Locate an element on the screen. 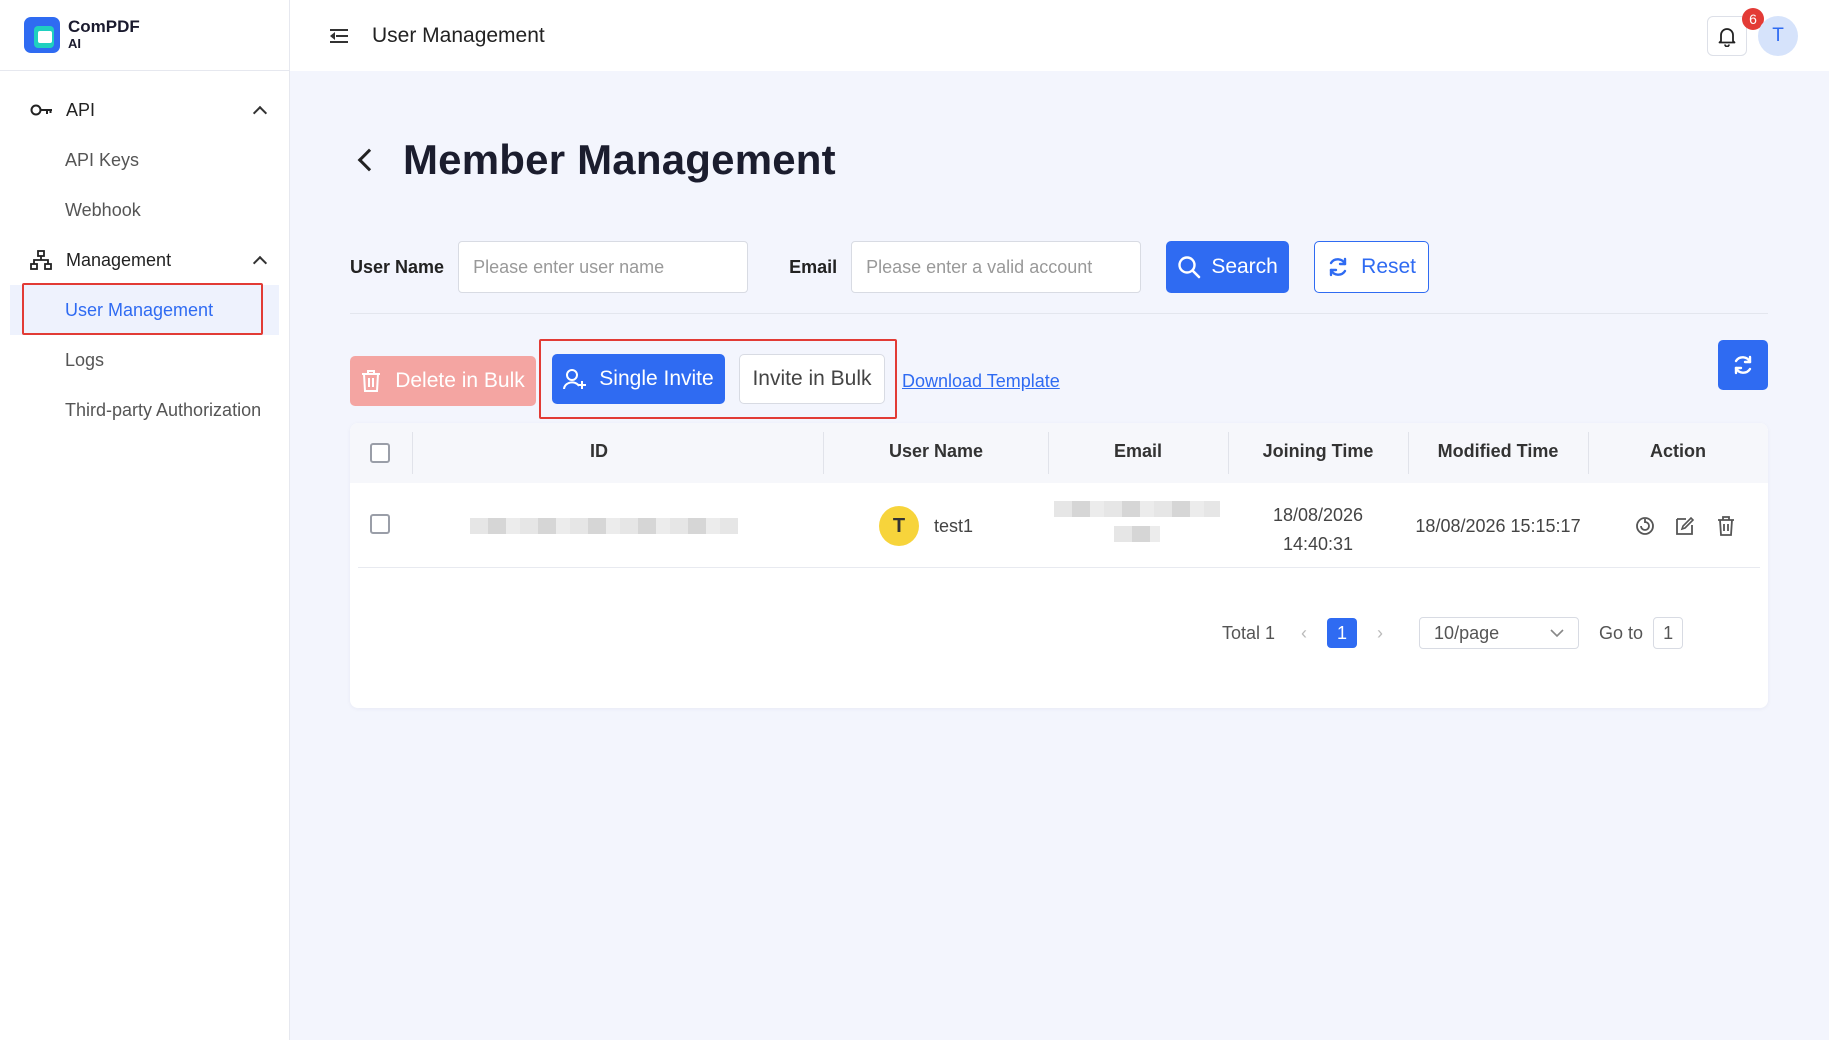 This screenshot has width=1829, height=1040. sidebar-group-label: API is located at coordinates (81, 109).